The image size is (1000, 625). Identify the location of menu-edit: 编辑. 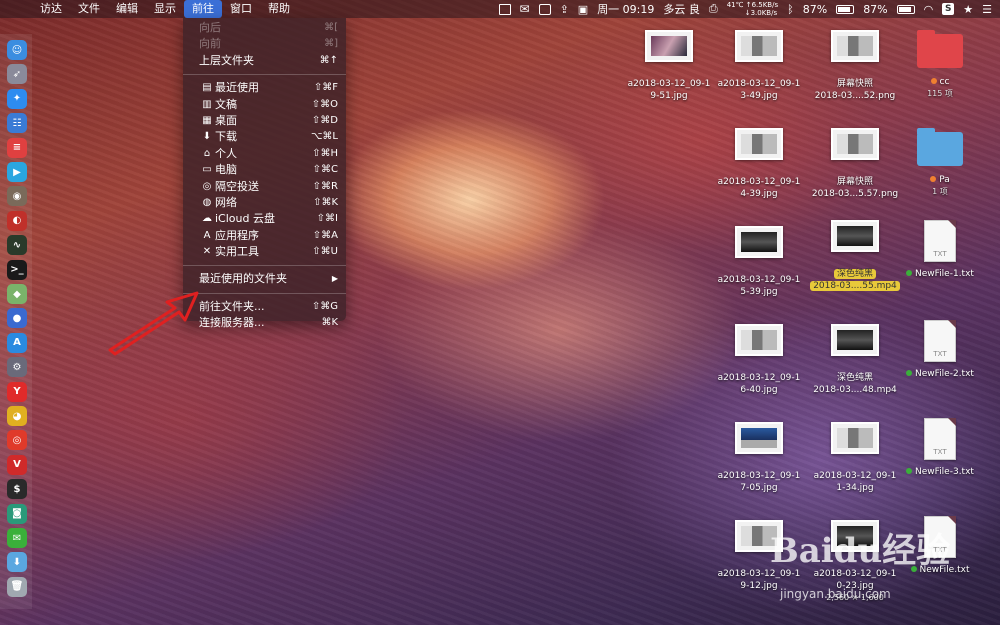
(127, 9).